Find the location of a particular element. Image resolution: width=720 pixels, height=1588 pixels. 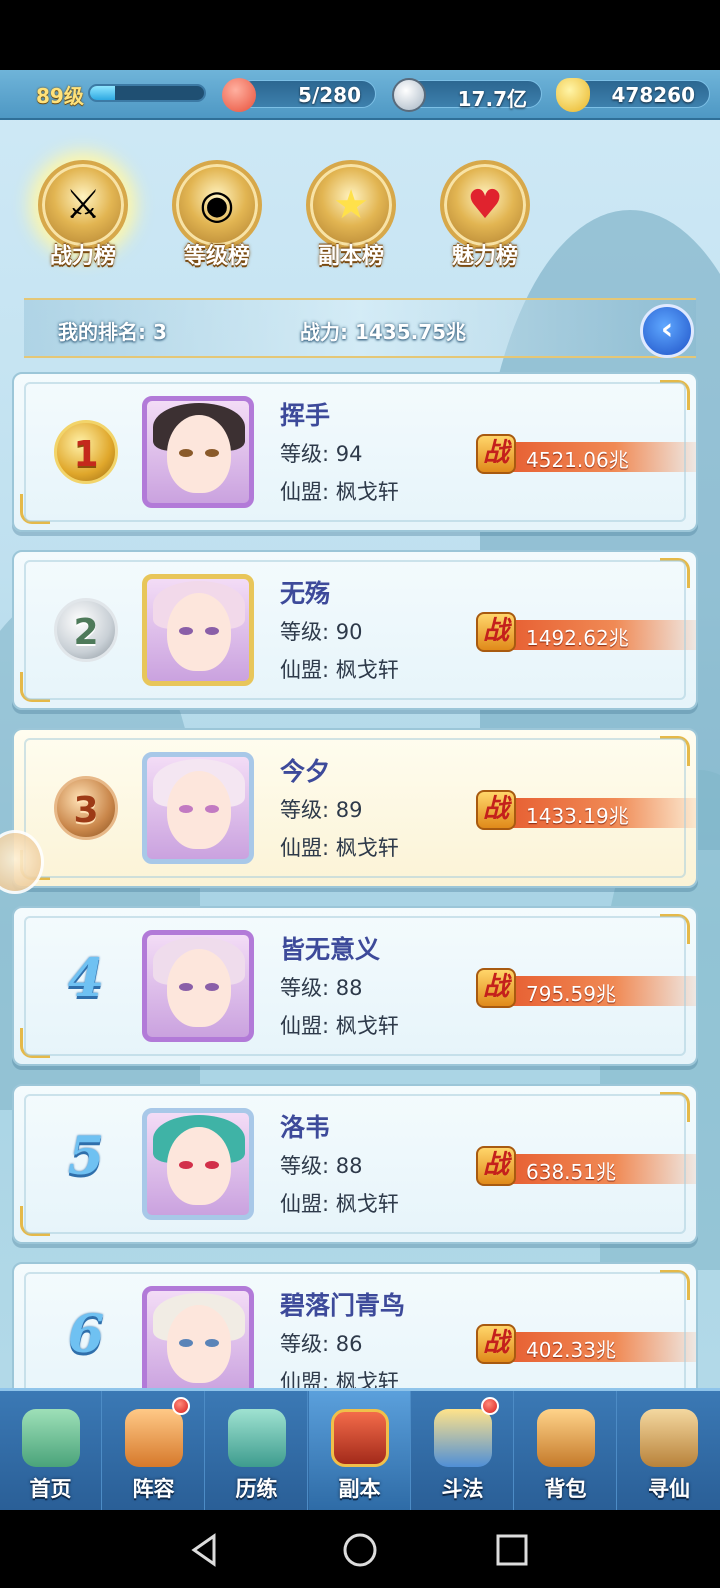

nav-label: 阵容 is located at coordinates (153, 1489).